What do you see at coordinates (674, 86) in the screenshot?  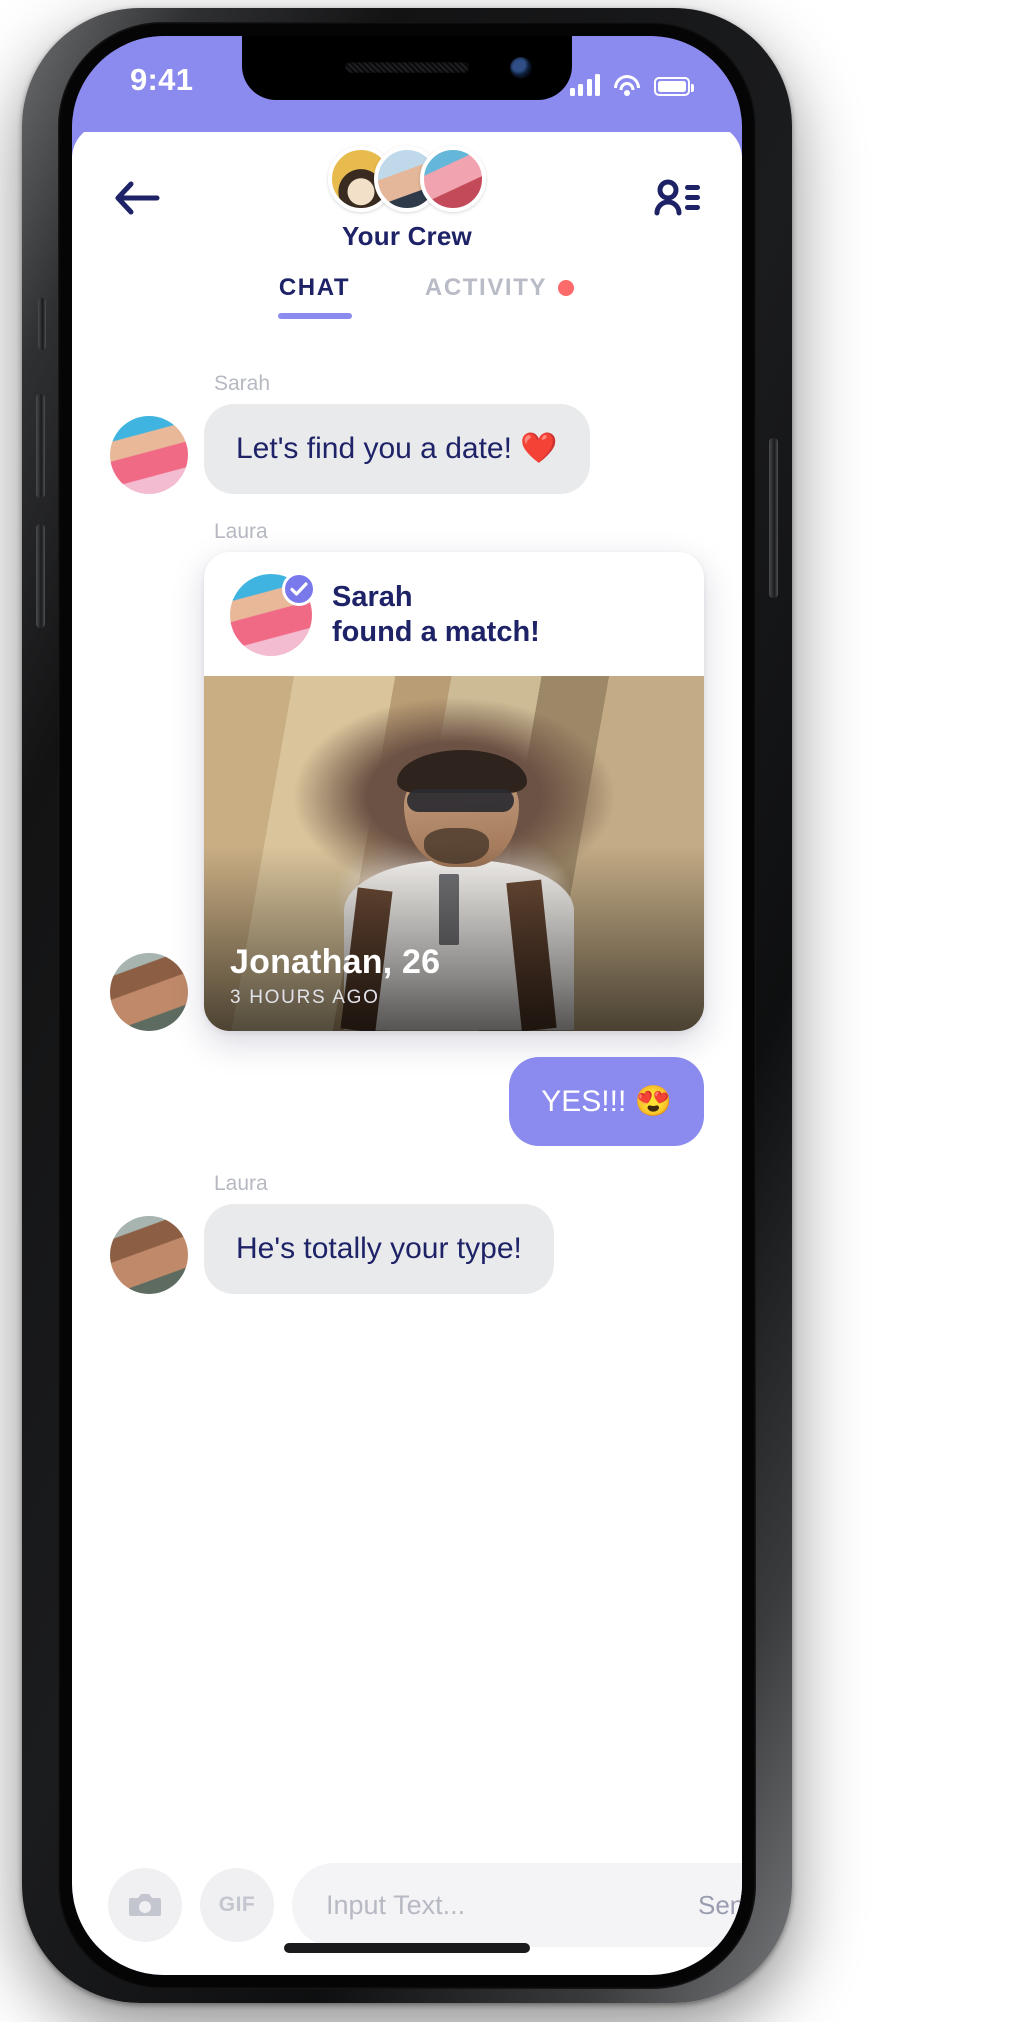 I see `battery-icon` at bounding box center [674, 86].